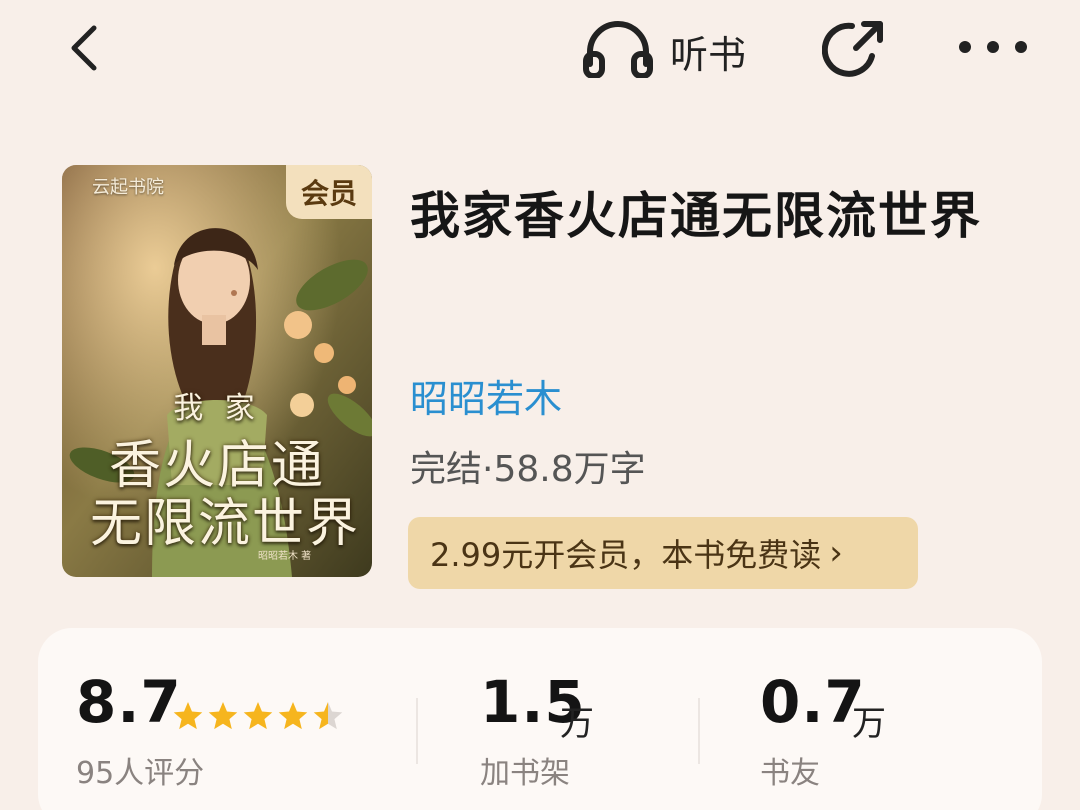  Describe the element at coordinates (869, 724) in the screenshot. I see `friends-unit: 万` at that location.